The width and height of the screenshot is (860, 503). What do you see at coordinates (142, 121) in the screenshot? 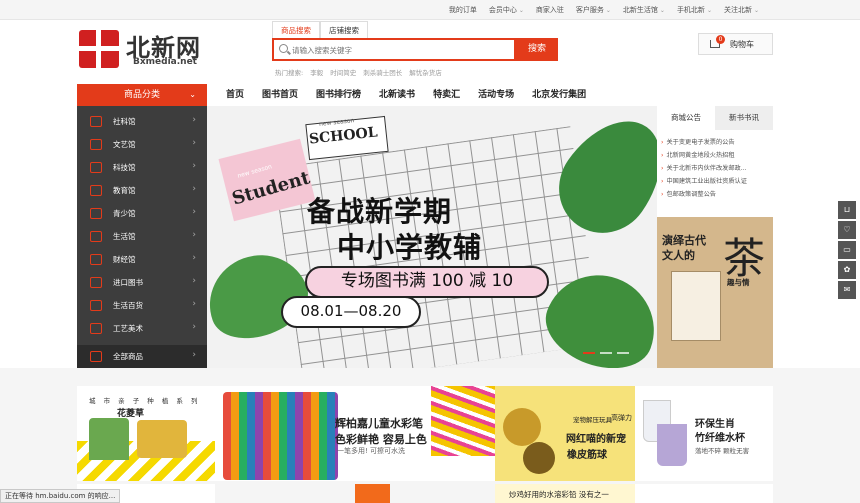
I see `sidebar-item-social: 社科馆 ›` at bounding box center [142, 121].